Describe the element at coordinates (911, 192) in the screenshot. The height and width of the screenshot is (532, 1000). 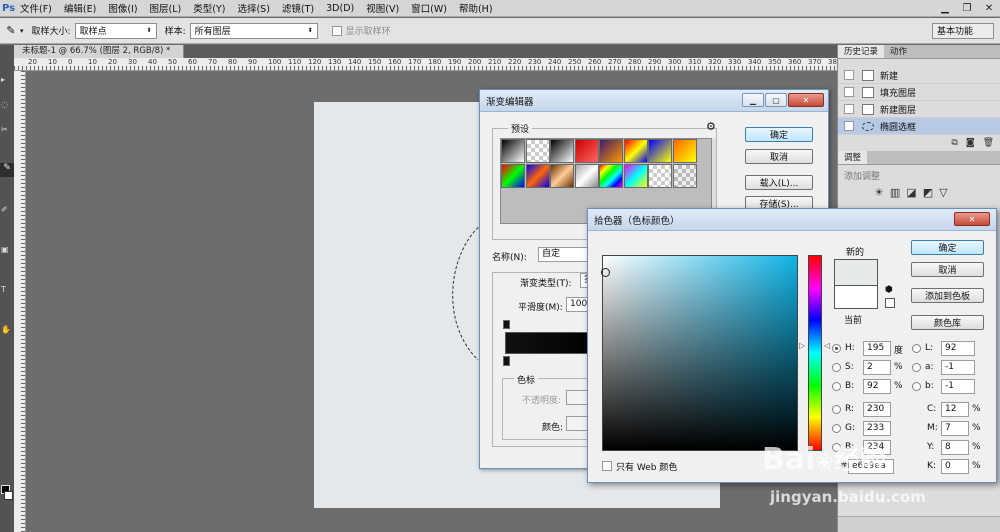
I see `curves-icon: ◪` at that location.